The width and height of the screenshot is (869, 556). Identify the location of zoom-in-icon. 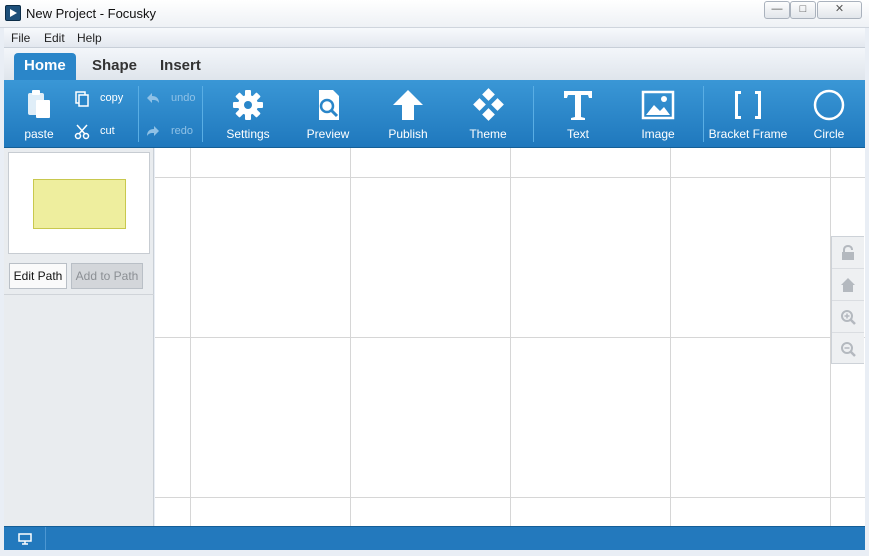
(848, 317).